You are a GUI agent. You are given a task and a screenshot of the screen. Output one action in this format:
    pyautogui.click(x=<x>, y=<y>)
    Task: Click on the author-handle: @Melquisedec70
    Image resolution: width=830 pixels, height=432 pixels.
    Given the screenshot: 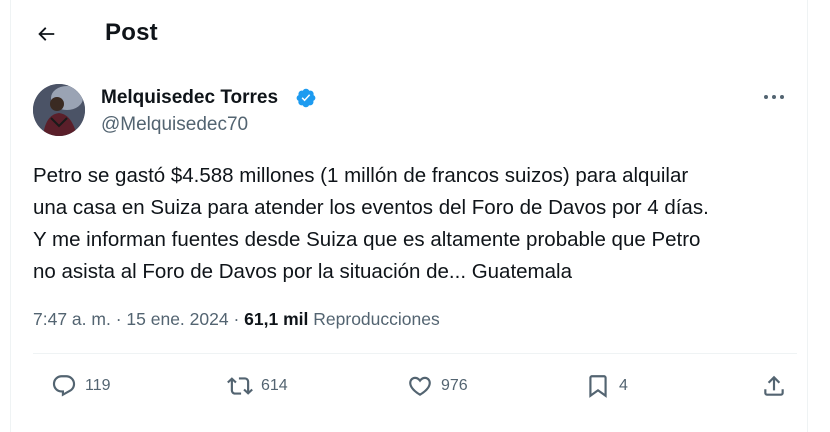 What is the action you would take?
    pyautogui.click(x=174, y=125)
    